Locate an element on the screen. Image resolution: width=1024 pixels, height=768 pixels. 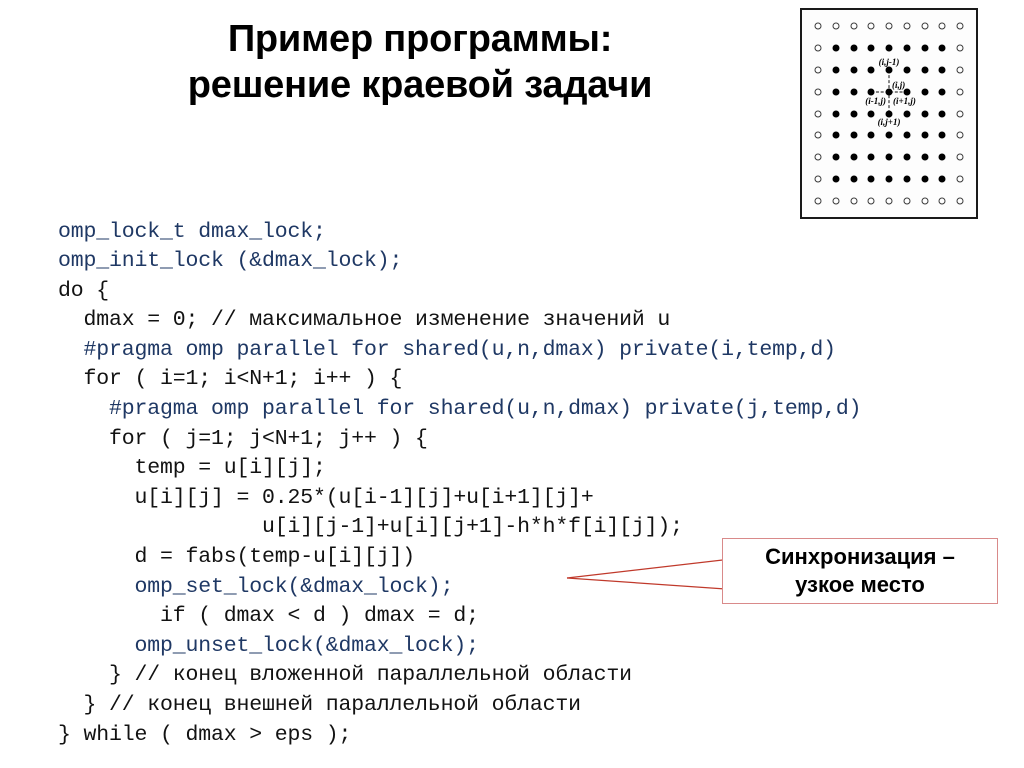
code-line: for ( i=1; i<N+1; i++ ) { is located at coordinates (230, 379).